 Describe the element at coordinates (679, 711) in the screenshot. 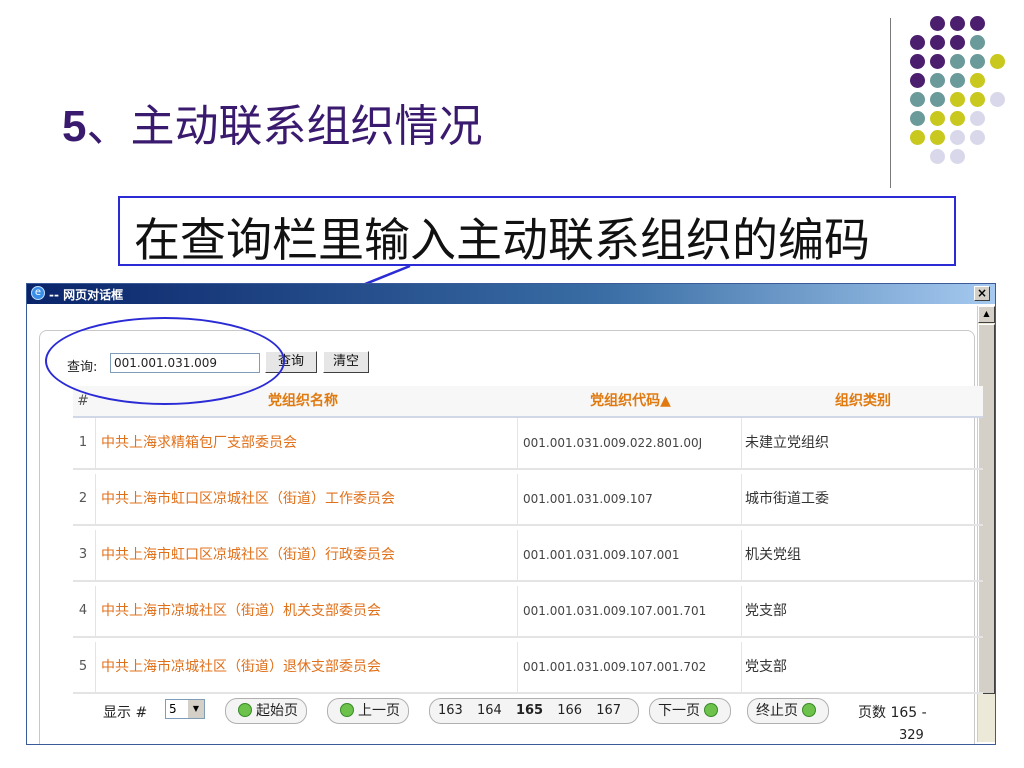

I see `next-page-label: 下一页` at that location.